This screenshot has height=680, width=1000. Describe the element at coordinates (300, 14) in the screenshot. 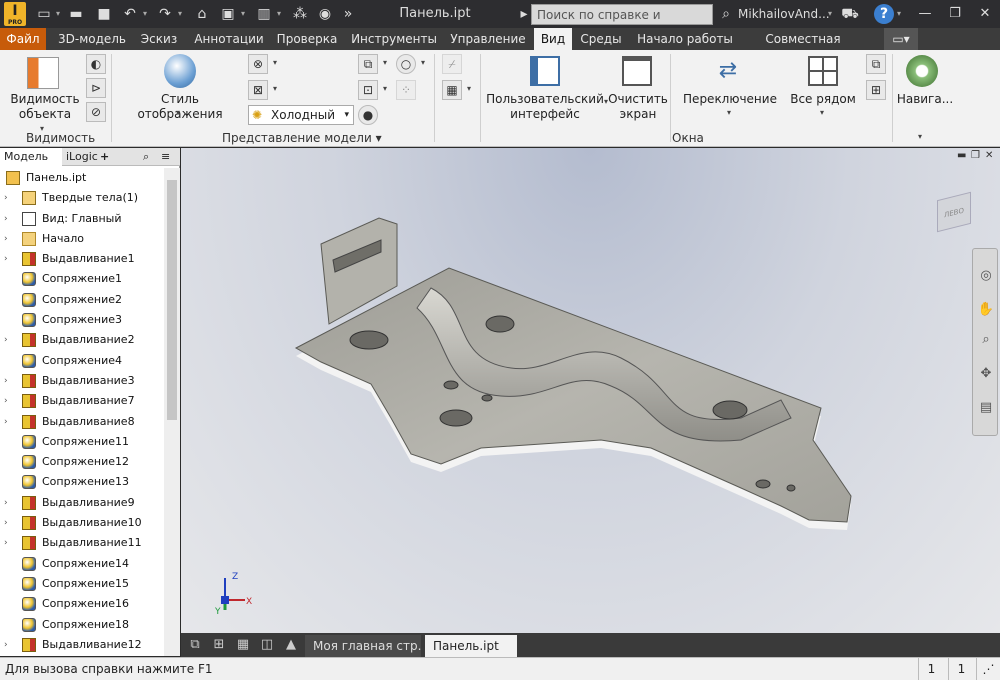

I see `select-icon: ⁂` at that location.